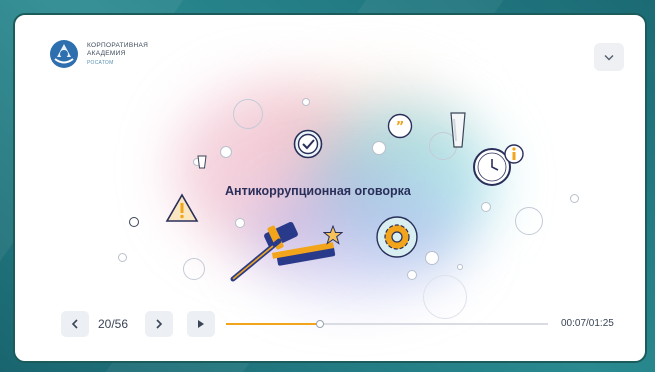 The height and width of the screenshot is (372, 655). I want to click on chevron-left-icon, so click(74, 324).